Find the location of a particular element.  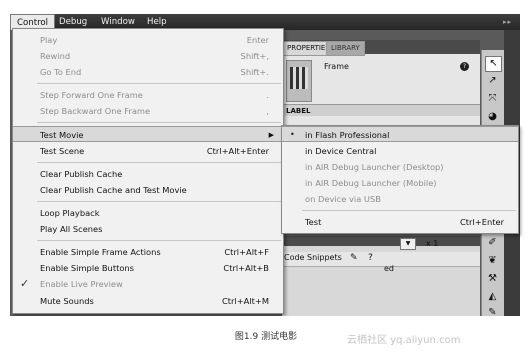

partial-text: ed is located at coordinates (389, 268).